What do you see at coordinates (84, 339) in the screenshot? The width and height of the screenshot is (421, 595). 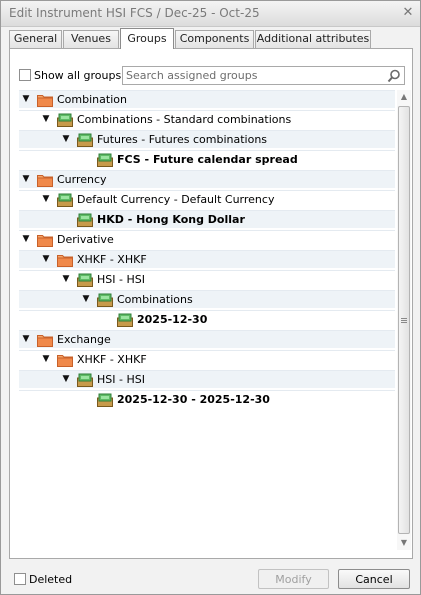 I see `tree-node-label: Exchange` at bounding box center [84, 339].